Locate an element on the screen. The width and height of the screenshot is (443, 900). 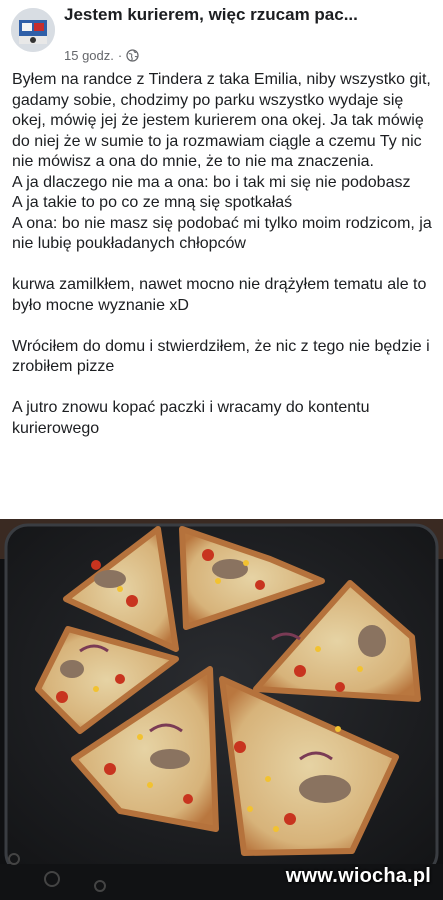
post-time: 15 godz. is located at coordinates (89, 55).